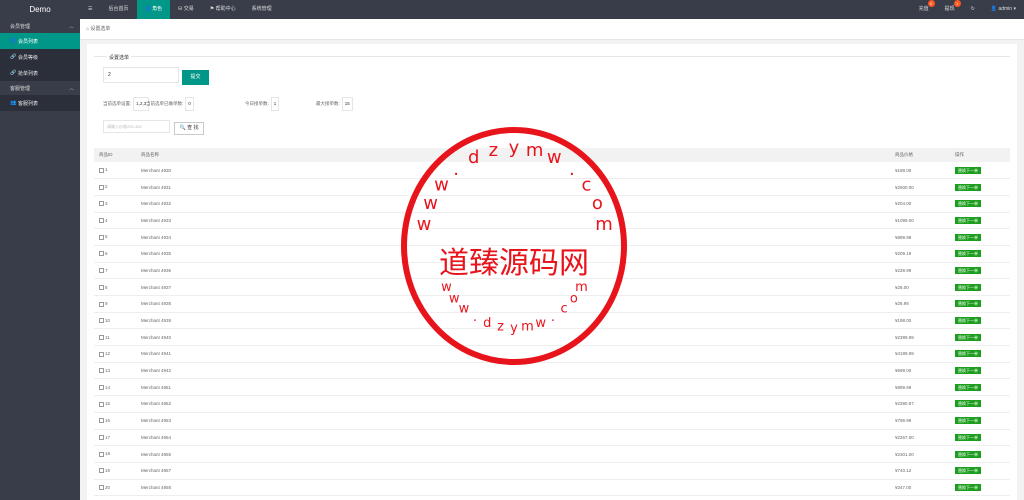 The width and height of the screenshot is (1024, 500). I want to click on table-row: 11 Merchant 4940 ¥2399.99 替换下一单, so click(552, 337).